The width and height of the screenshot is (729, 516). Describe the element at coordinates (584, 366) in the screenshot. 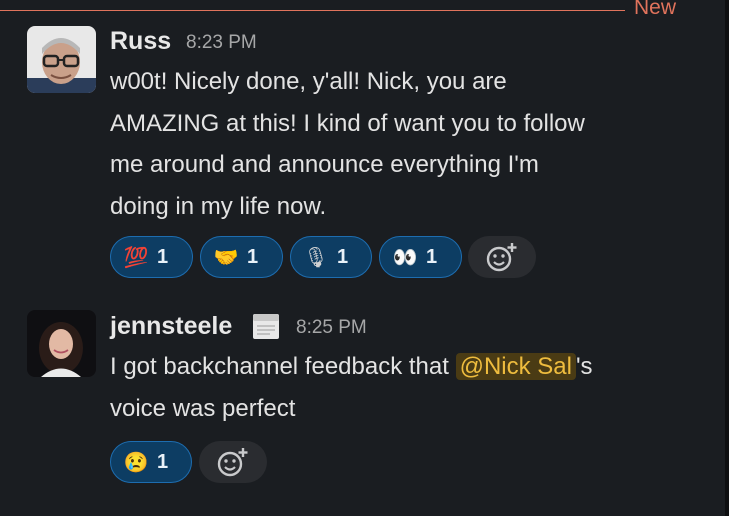

I see `text-after-mention: 's` at that location.